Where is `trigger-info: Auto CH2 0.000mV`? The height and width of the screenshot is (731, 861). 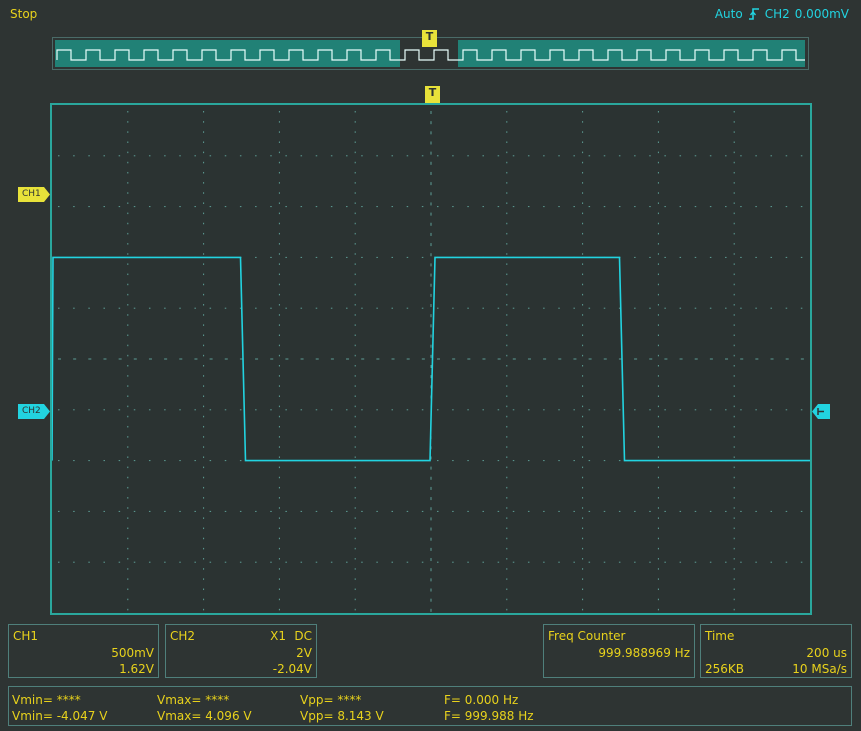
trigger-info: Auto CH2 0.000mV is located at coordinates (782, 14).